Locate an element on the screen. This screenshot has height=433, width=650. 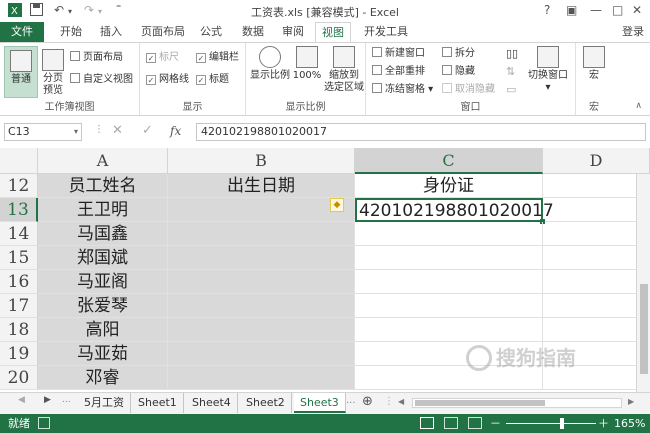
cell-b14 is located at coordinates (261, 234).